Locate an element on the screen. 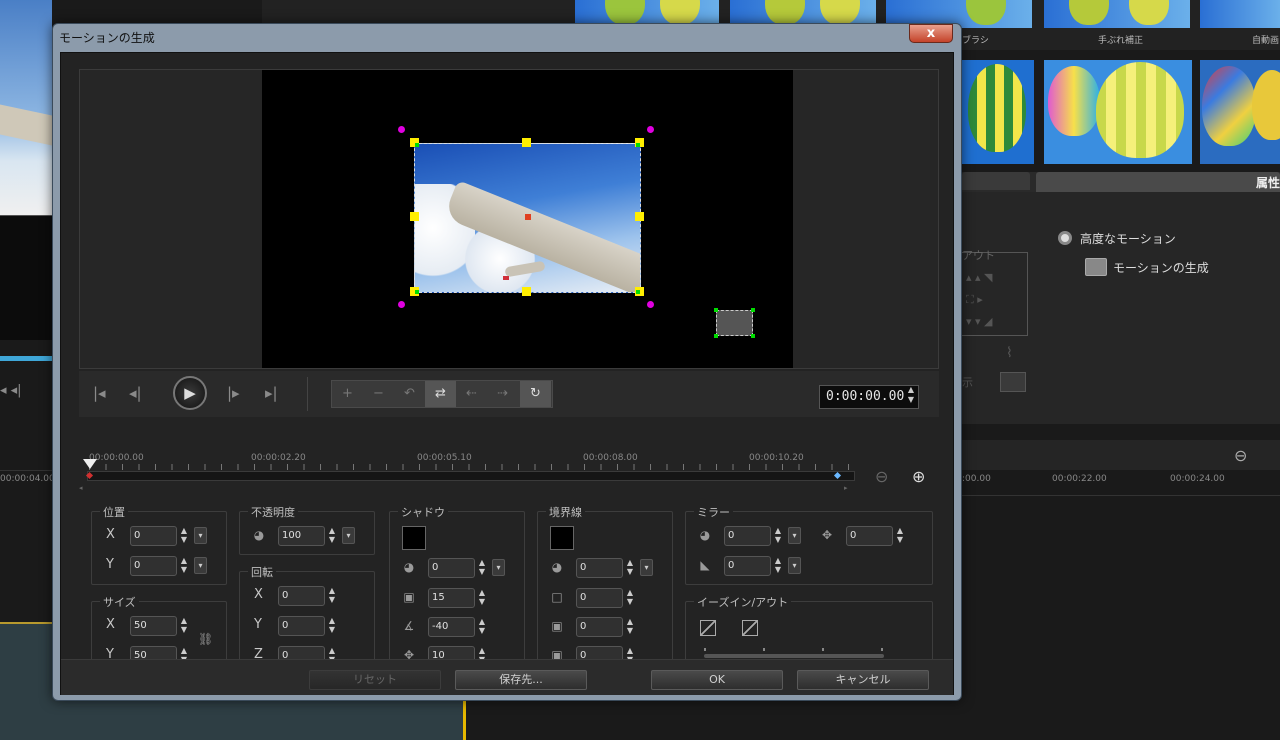  position-y-stepper: ▲ ▼ is located at coordinates (184, 566).